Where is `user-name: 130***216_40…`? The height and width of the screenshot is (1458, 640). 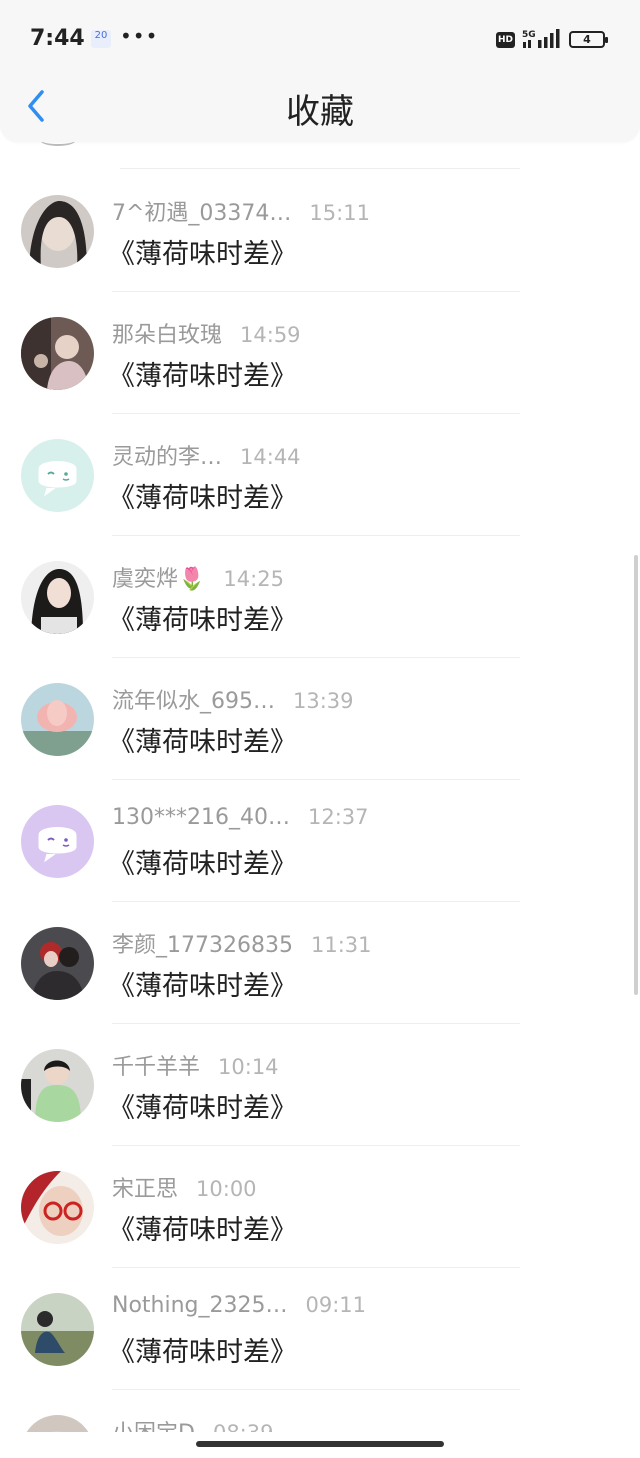 user-name: 130***216_40… is located at coordinates (201, 817).